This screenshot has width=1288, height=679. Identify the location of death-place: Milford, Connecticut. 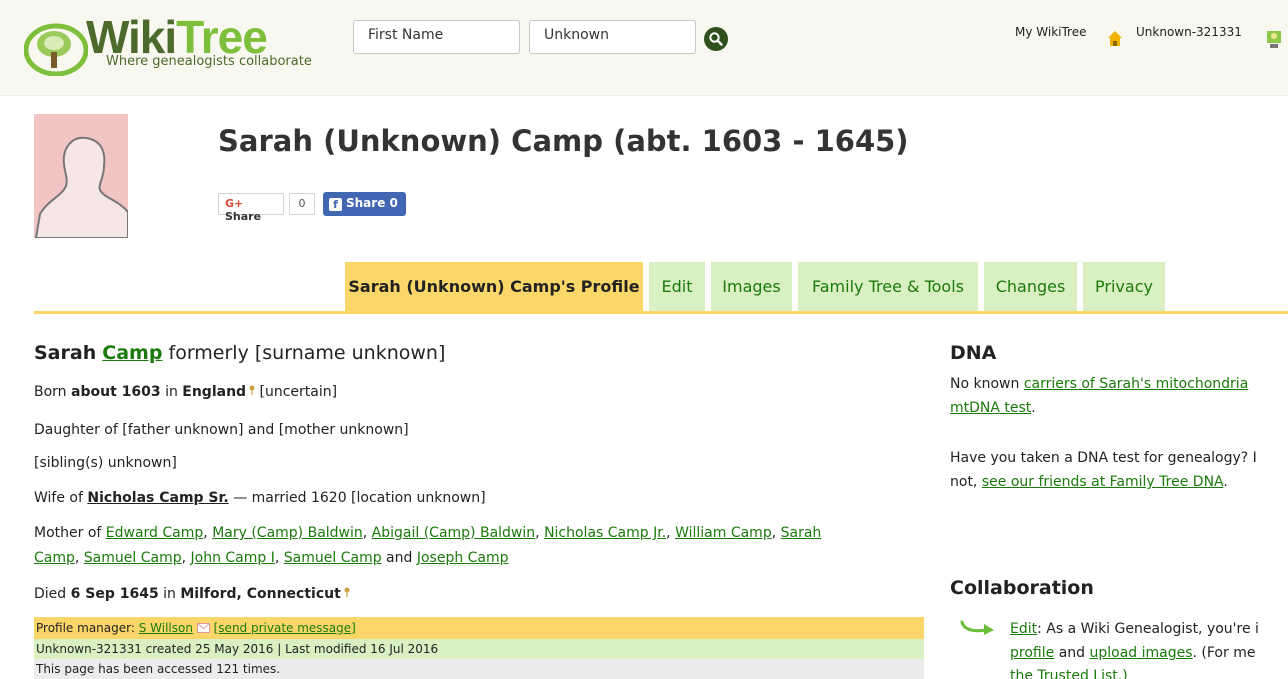
(260, 594).